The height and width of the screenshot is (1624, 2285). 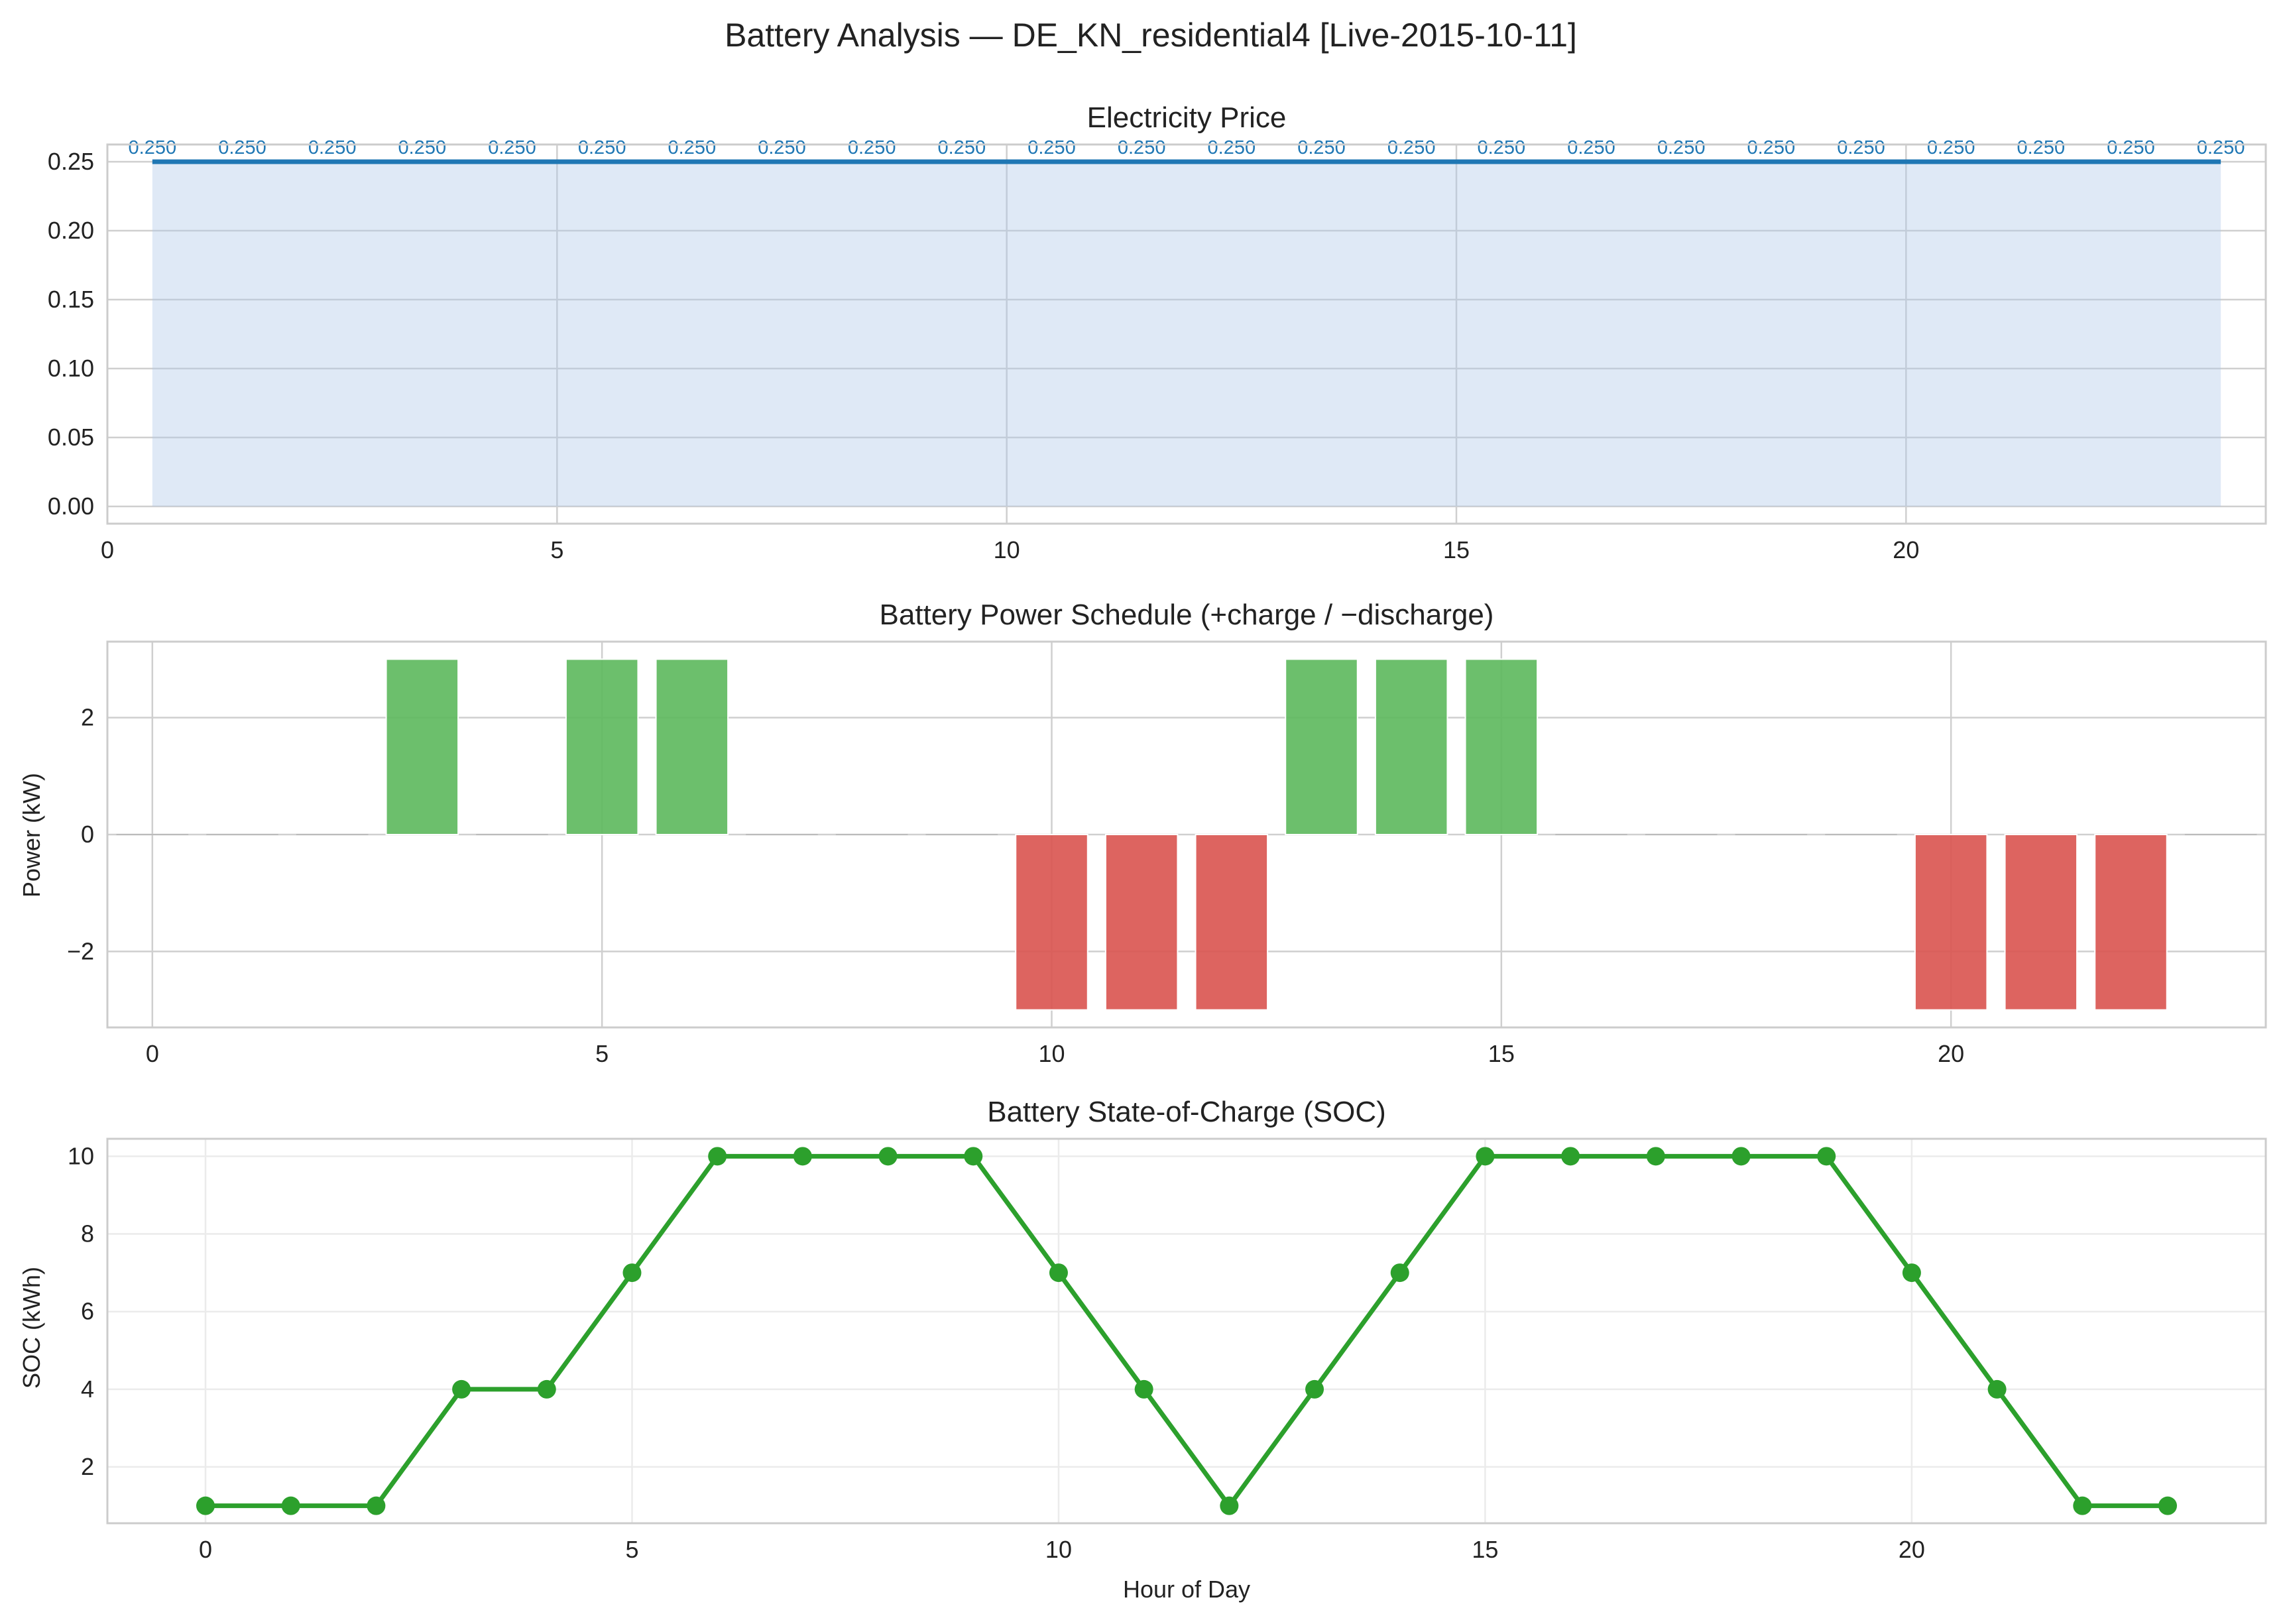 What do you see at coordinates (1186, 1112) in the screenshot?
I see `soc-chart-title: Battery State-of-Charge (SOC)` at bounding box center [1186, 1112].